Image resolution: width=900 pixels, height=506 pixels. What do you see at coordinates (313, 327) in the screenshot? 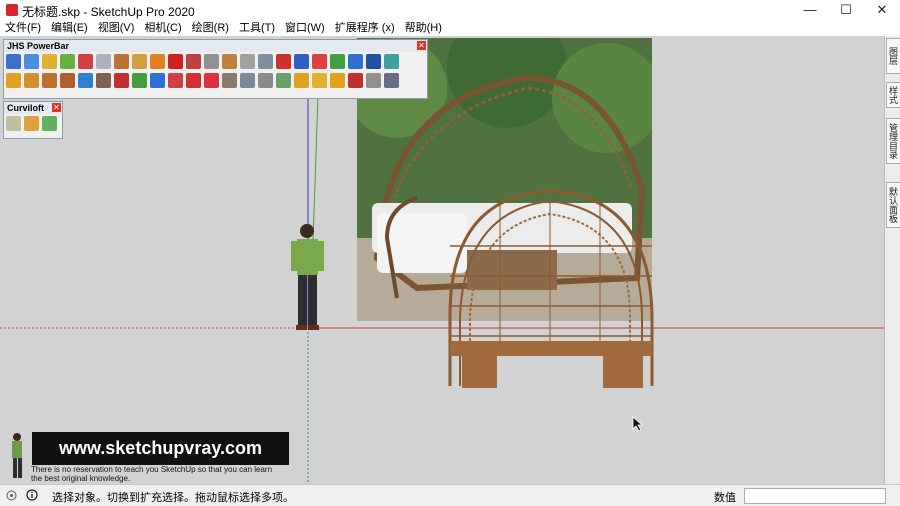
I see `person-shoe-right` at bounding box center [313, 327].